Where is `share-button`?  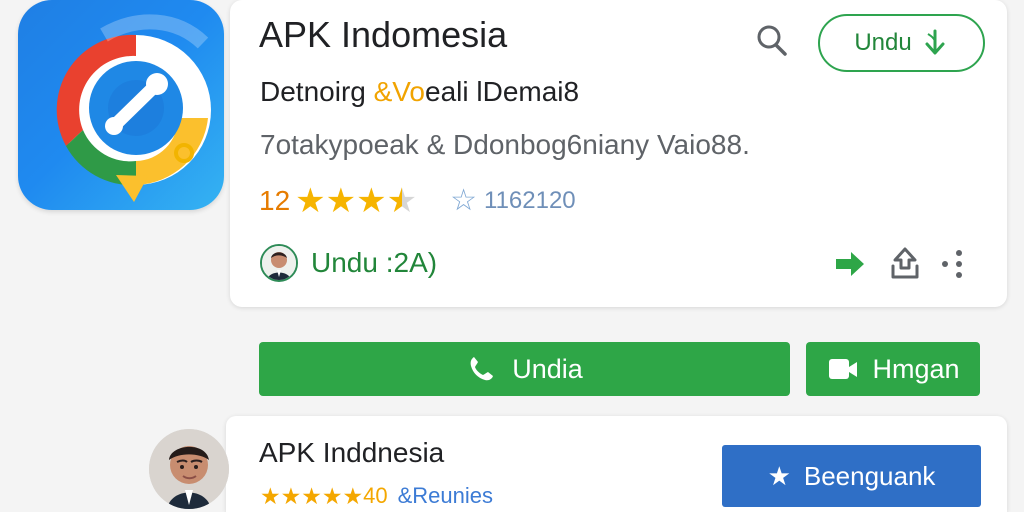
share-button is located at coordinates (905, 263).